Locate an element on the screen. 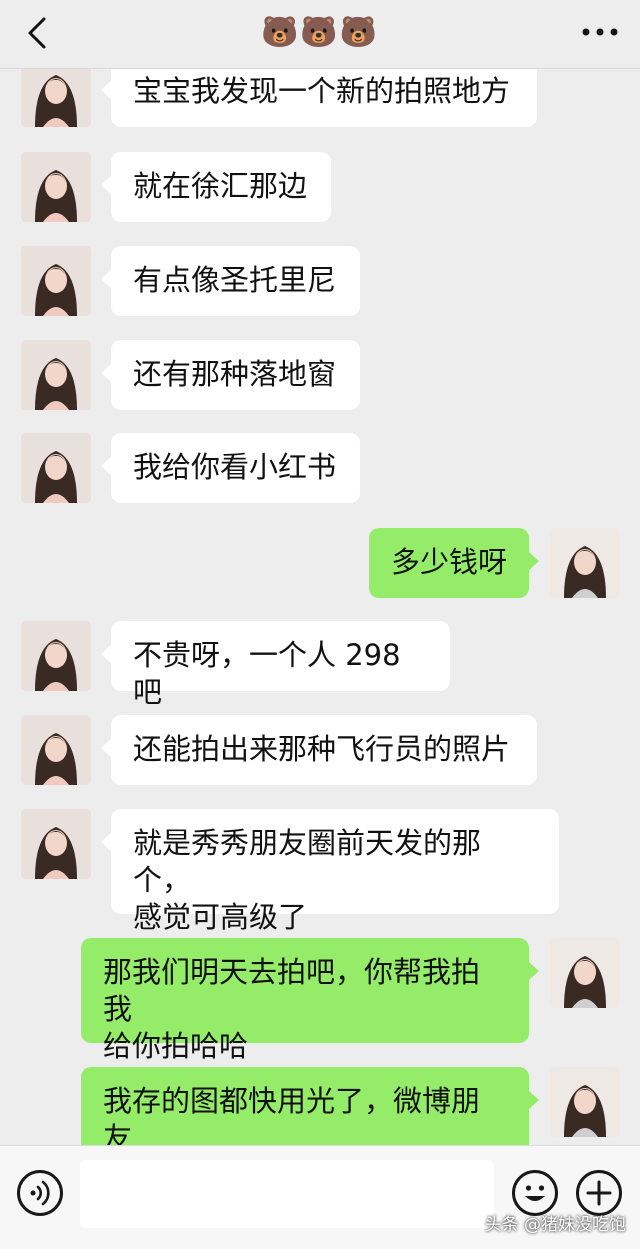 The width and height of the screenshot is (640, 1249). message-bubble: 不贵呀，一个人 298吧 is located at coordinates (275, 665).